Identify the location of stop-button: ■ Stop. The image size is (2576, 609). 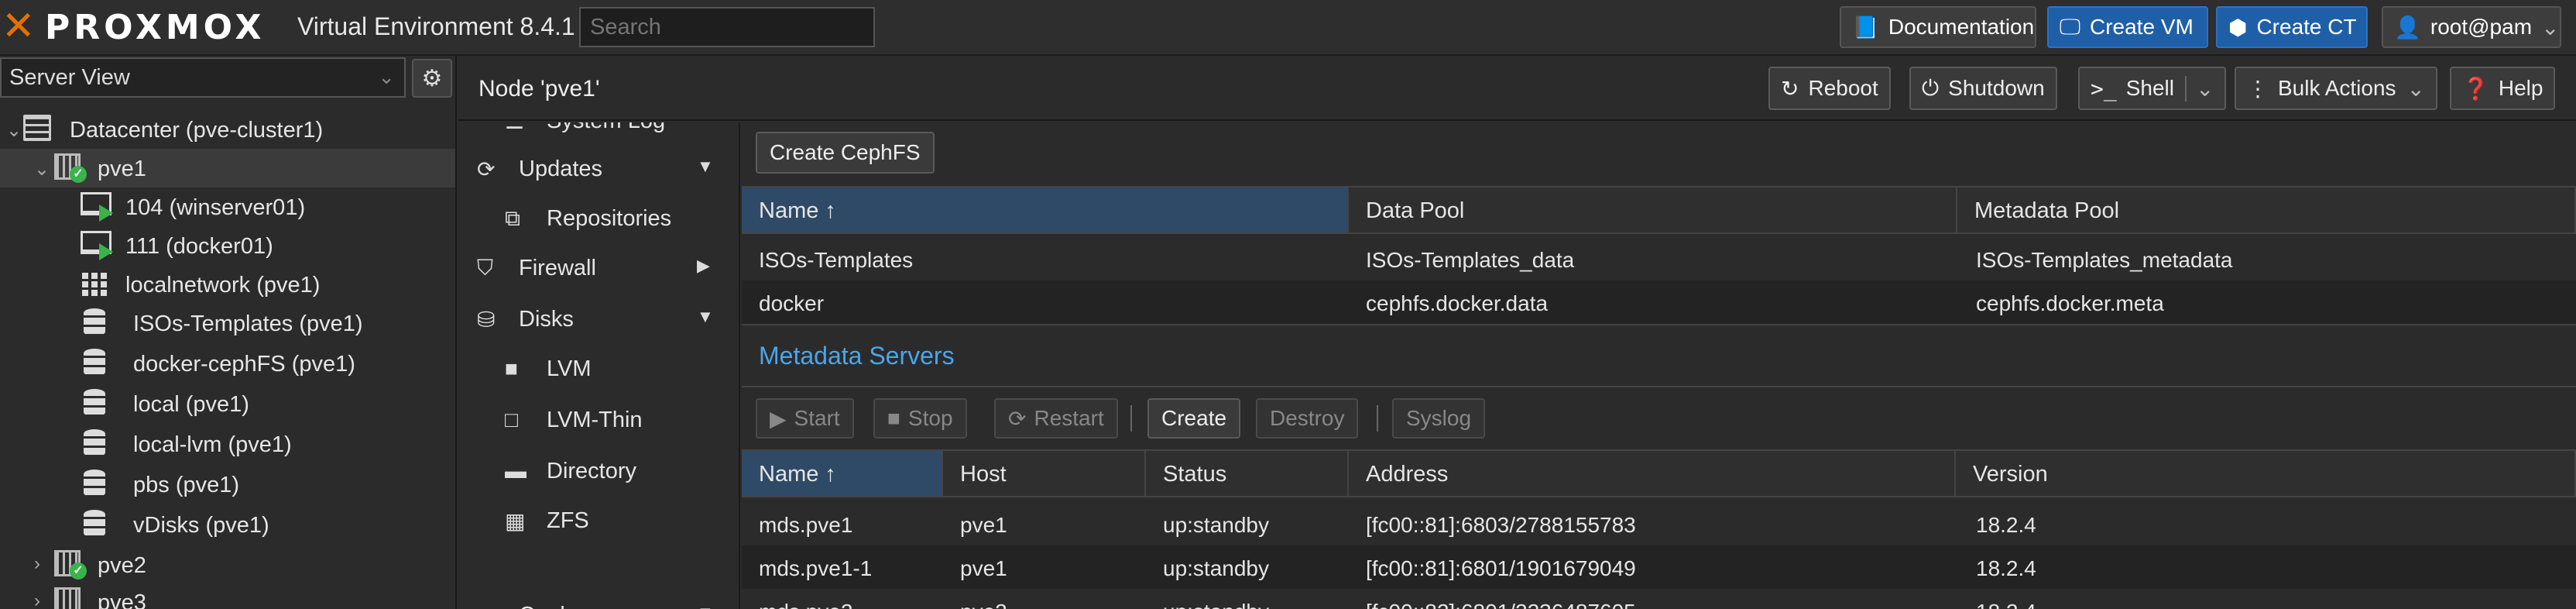
(920, 418).